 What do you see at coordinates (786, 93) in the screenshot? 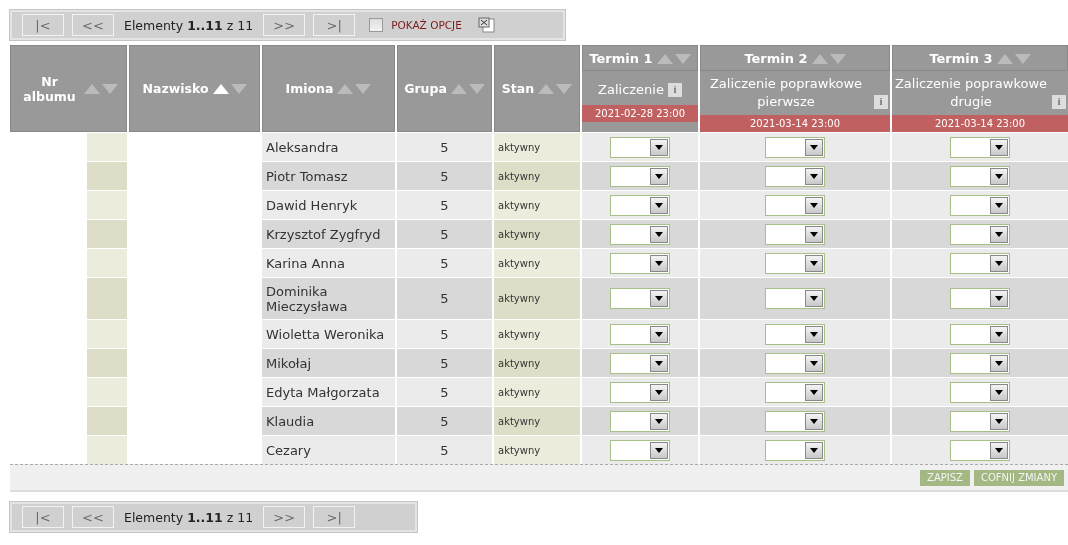
I see `term-name: Zaliczenie poprawkowe pierwsze` at bounding box center [786, 93].